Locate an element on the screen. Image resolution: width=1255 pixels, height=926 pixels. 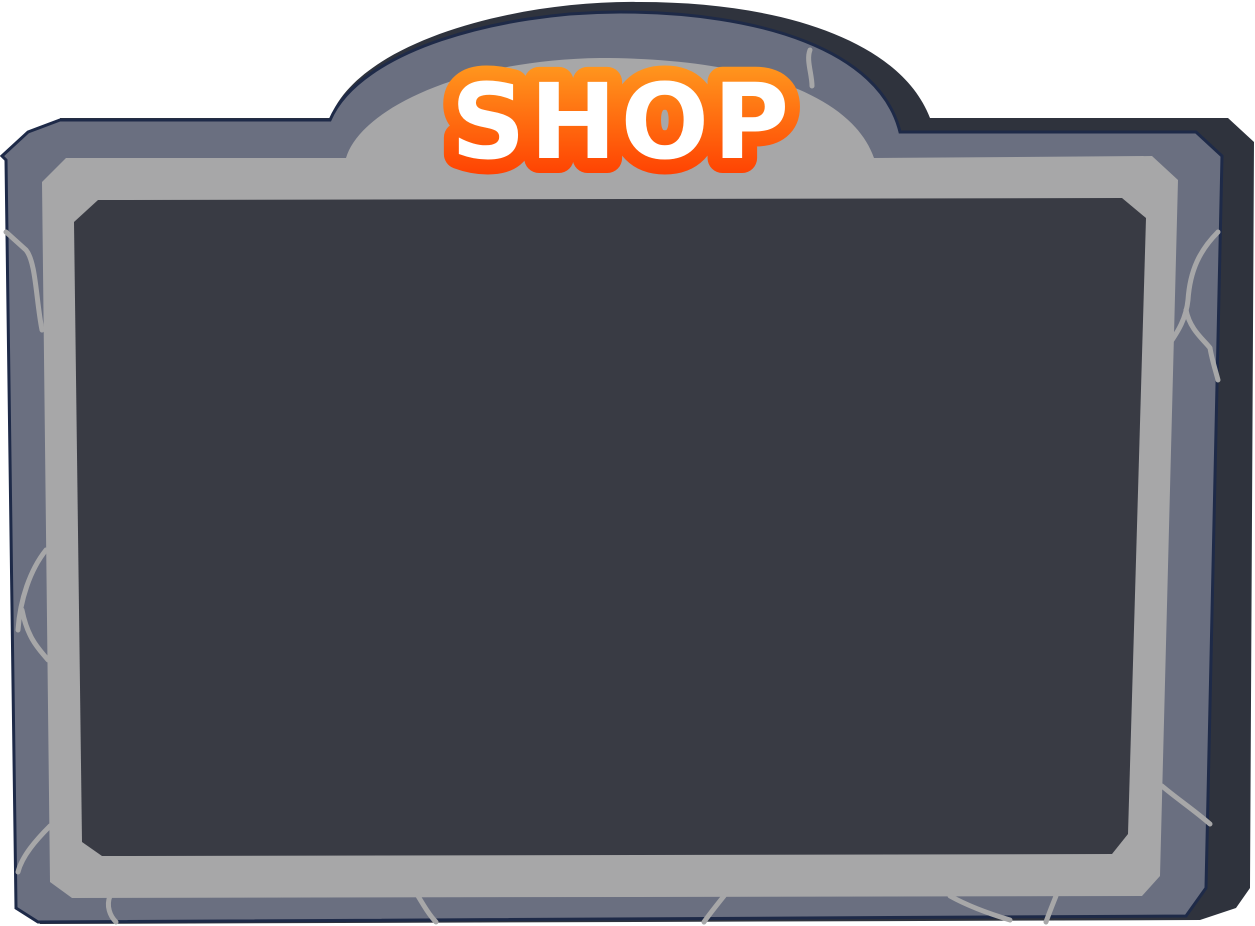
shop-title: SHOP is located at coordinates (622, 122).